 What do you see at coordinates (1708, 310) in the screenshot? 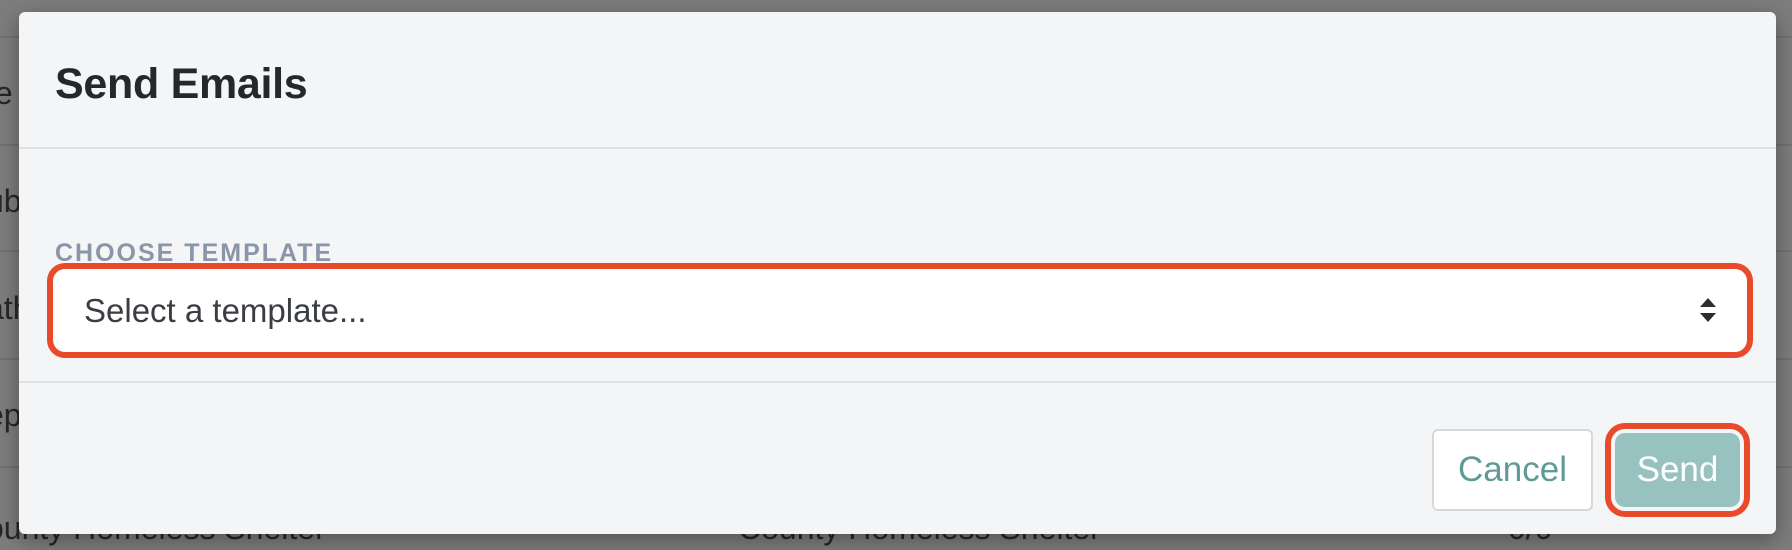
I see `sort-arrows-icon` at bounding box center [1708, 310].